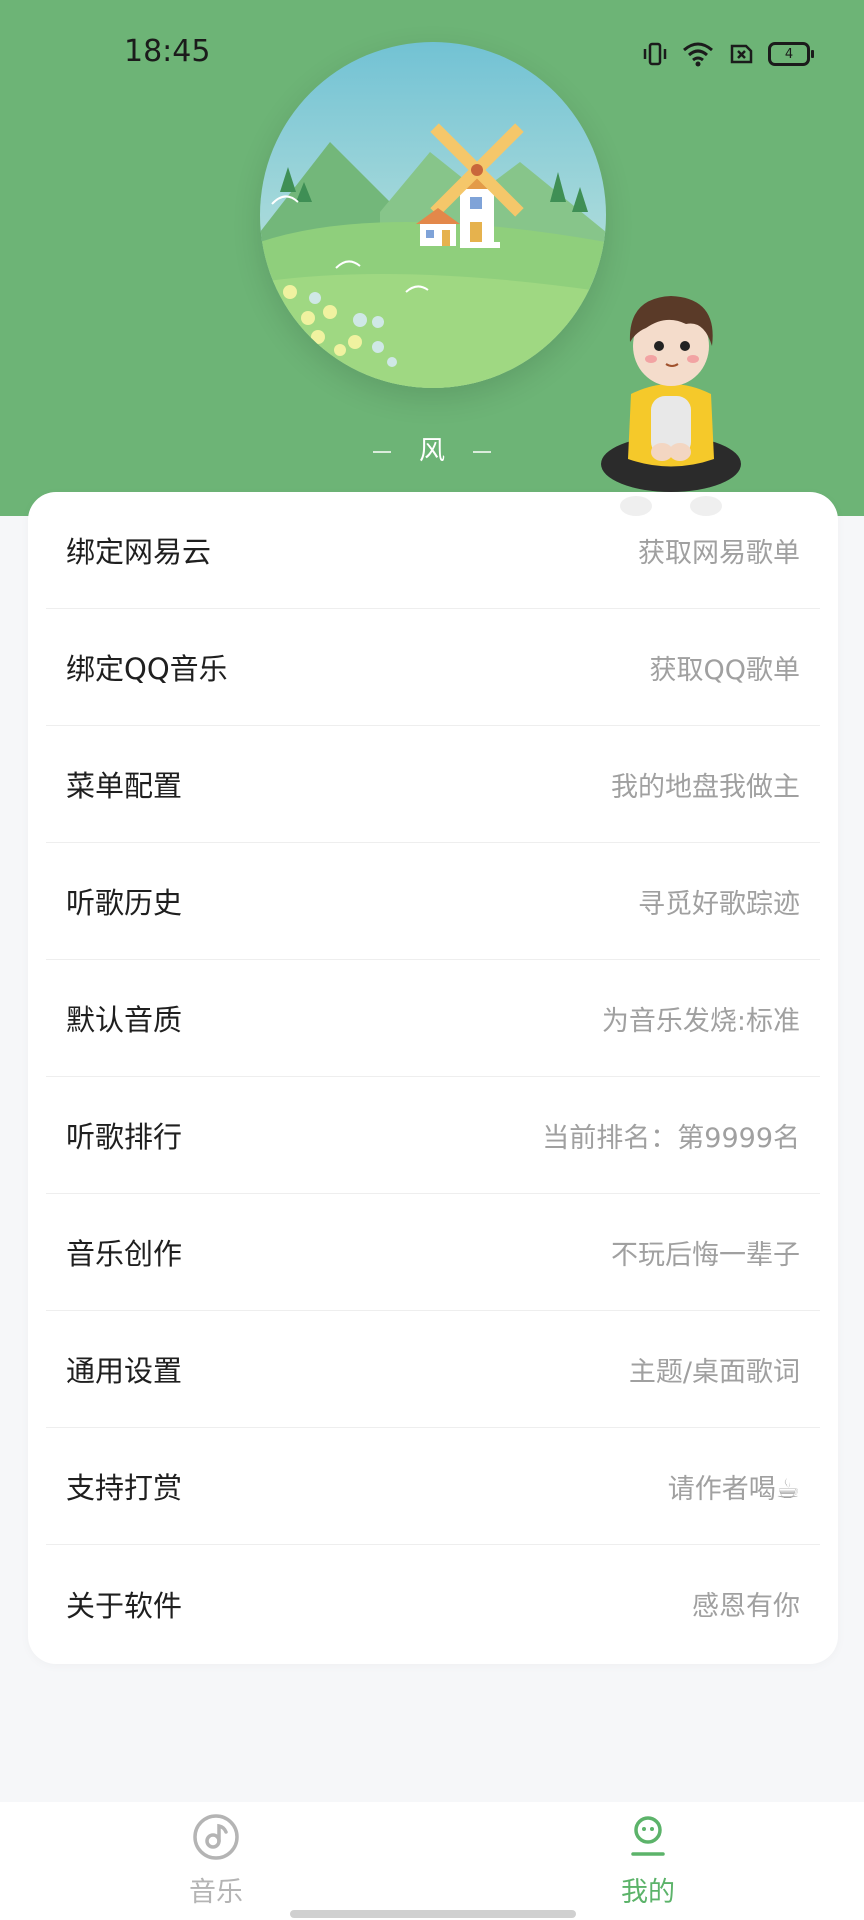 This screenshot has height=1920, width=864. Describe the element at coordinates (124, 786) in the screenshot. I see `menu-item-label: 菜单配置` at that location.